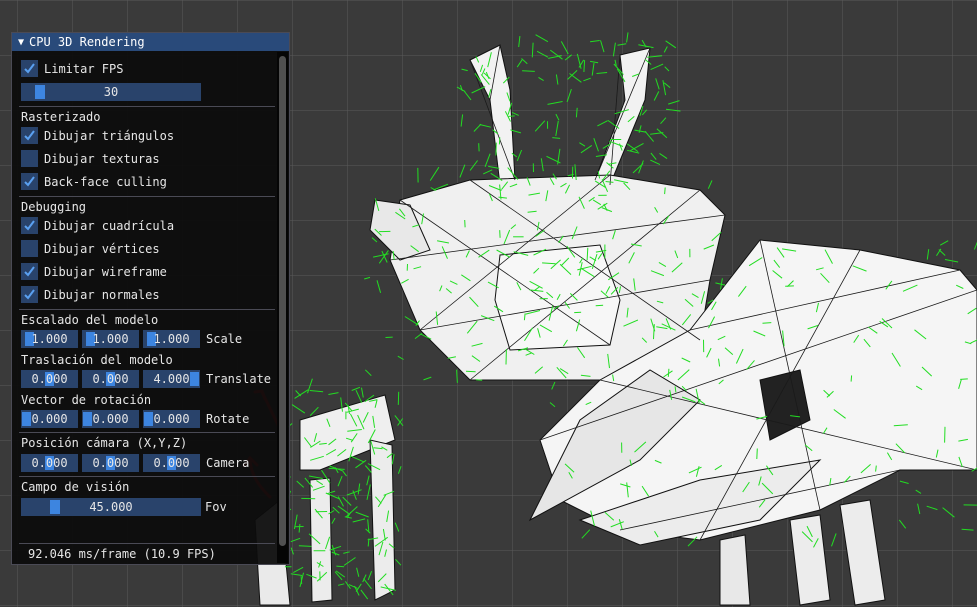  I want to click on fps-value: 30, so click(111, 92).